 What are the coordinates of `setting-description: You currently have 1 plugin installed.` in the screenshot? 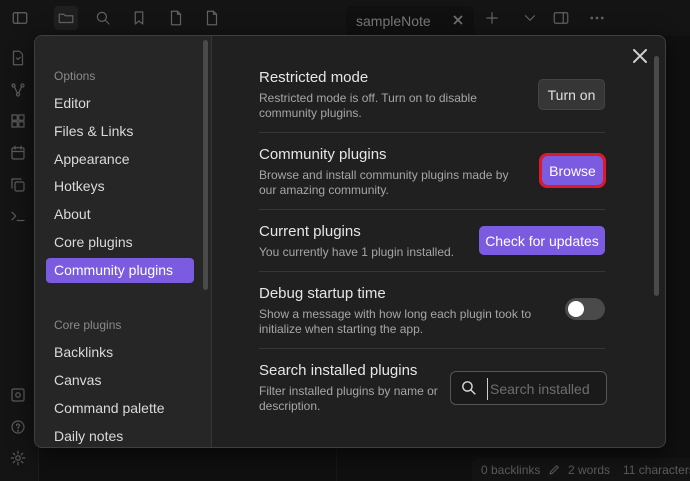 It's located at (357, 252).